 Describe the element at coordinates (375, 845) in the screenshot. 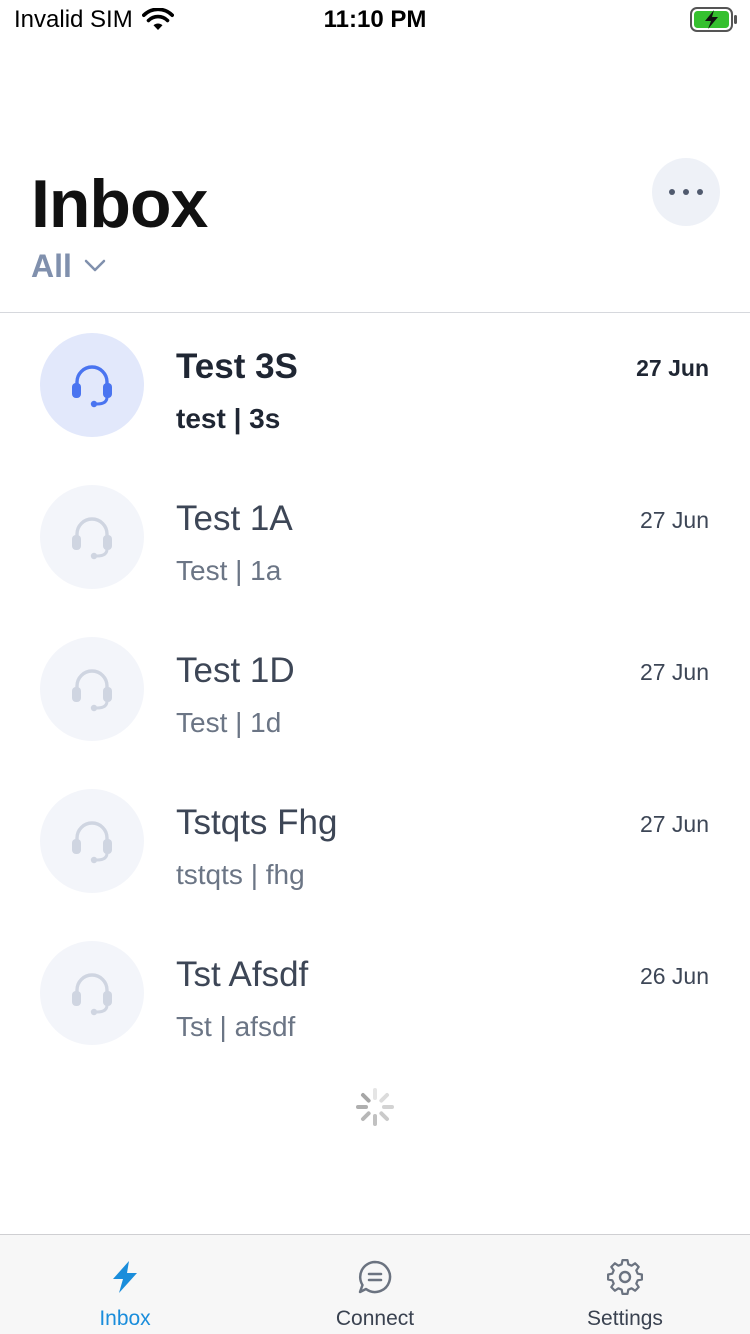

I see `conversation-row: Tstqts Fhg tstqts | fhg 27 Jun` at that location.